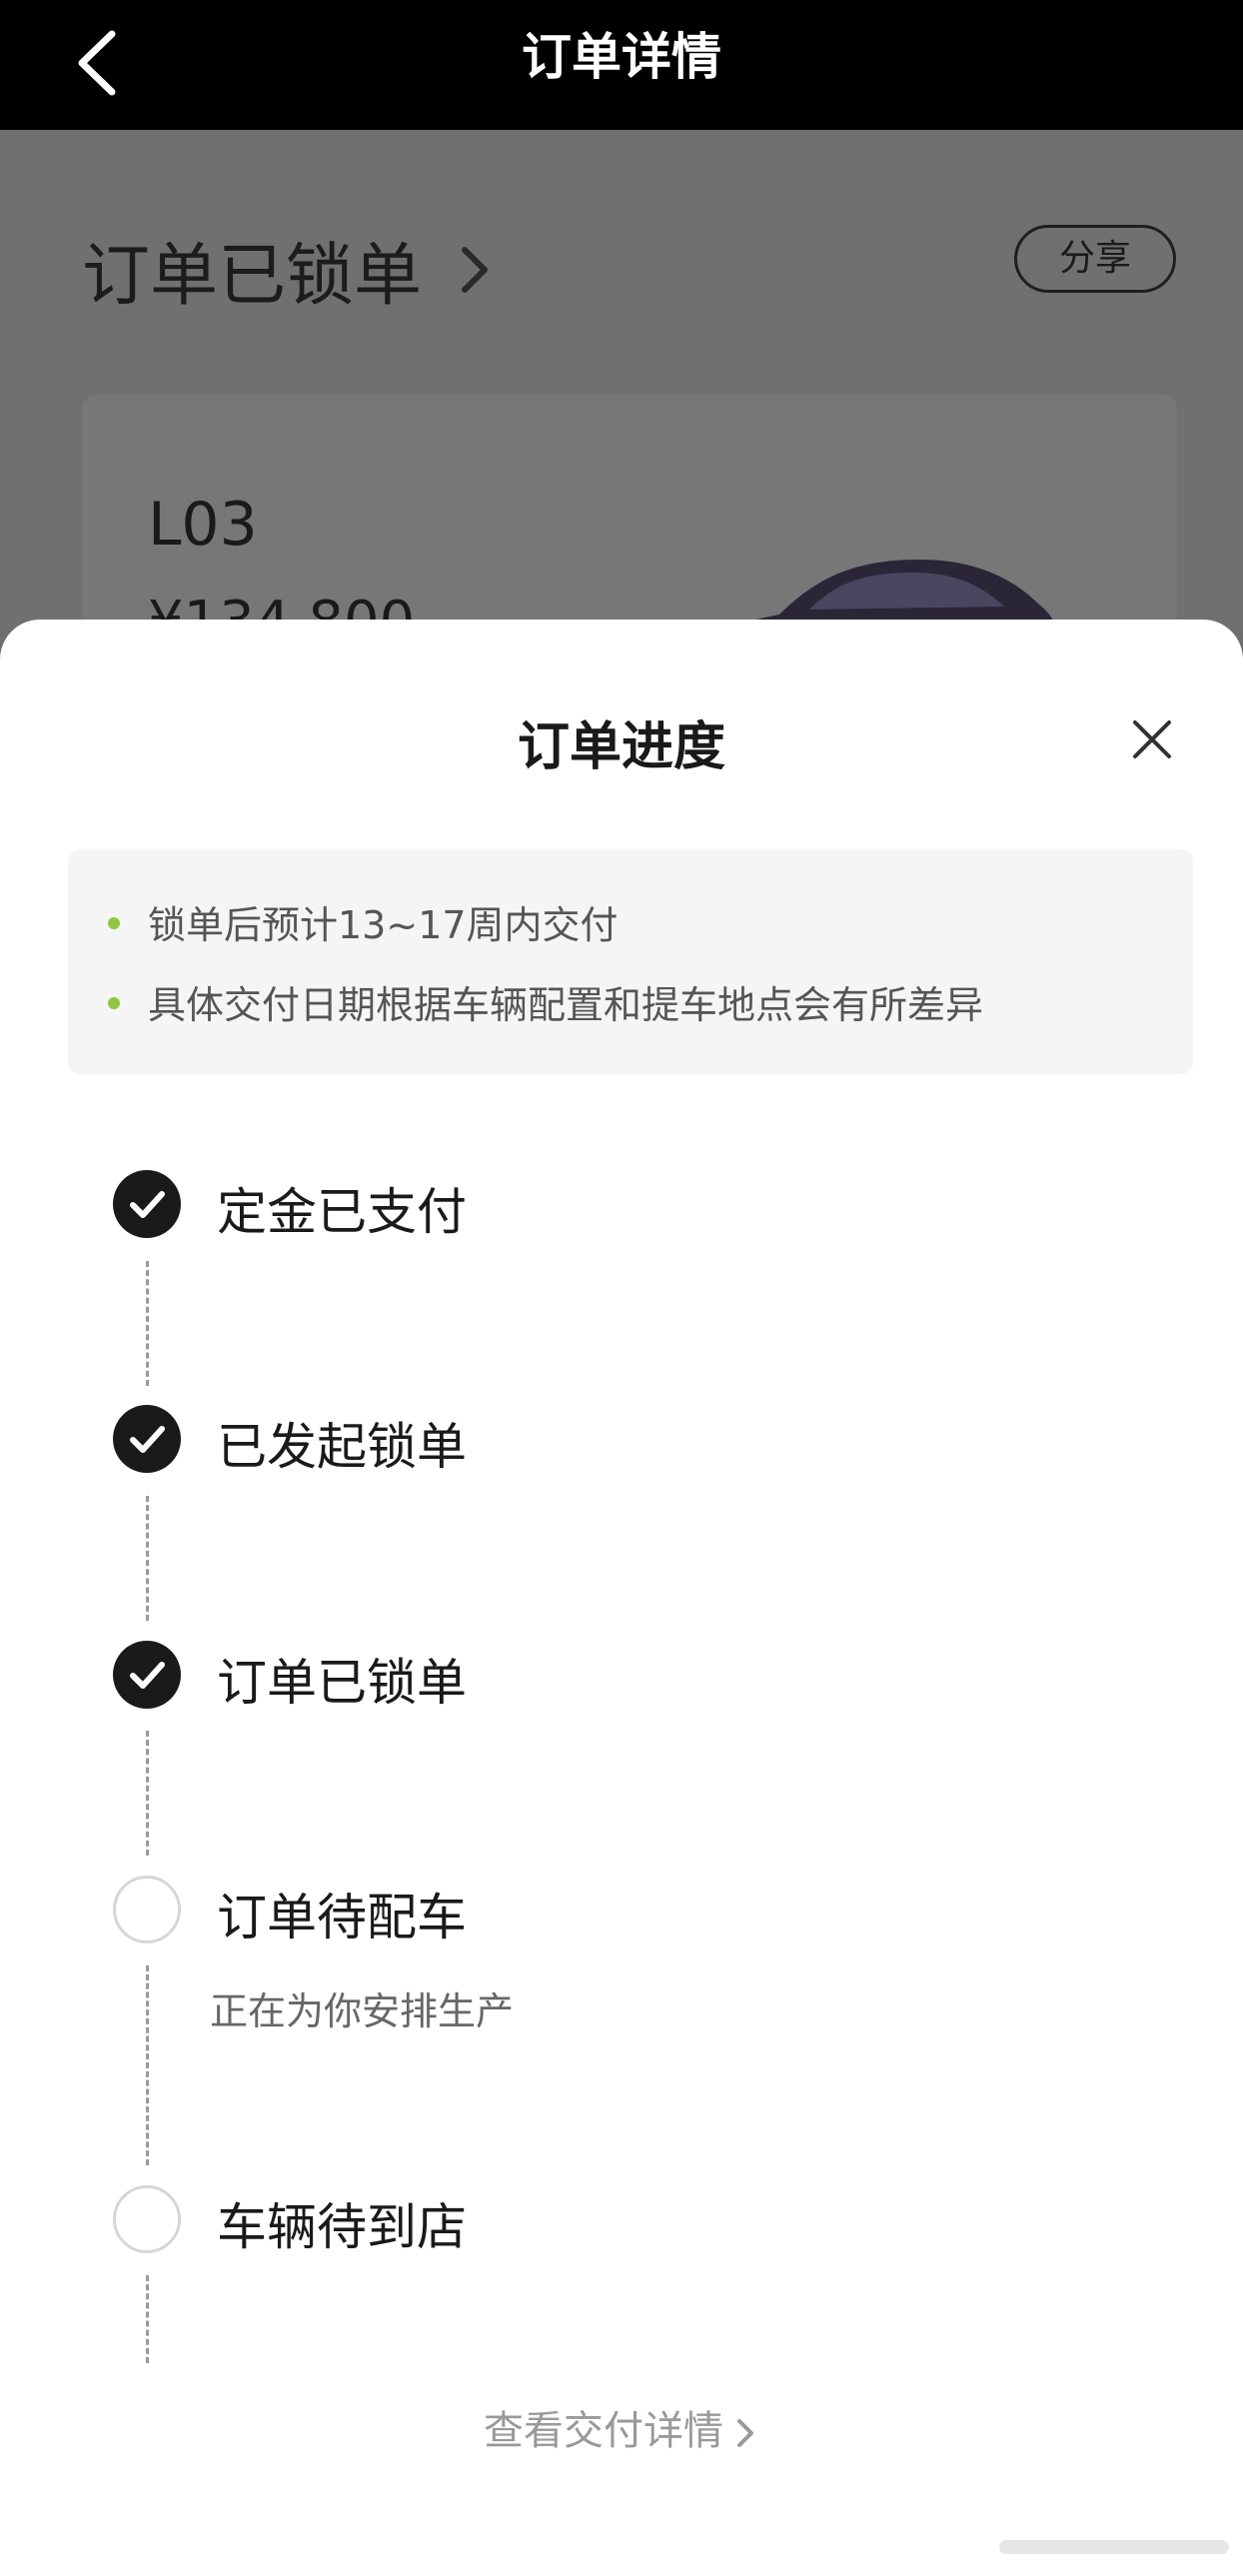 This screenshot has height=2576, width=1243. I want to click on step-label: 定金已支付, so click(342, 1212).